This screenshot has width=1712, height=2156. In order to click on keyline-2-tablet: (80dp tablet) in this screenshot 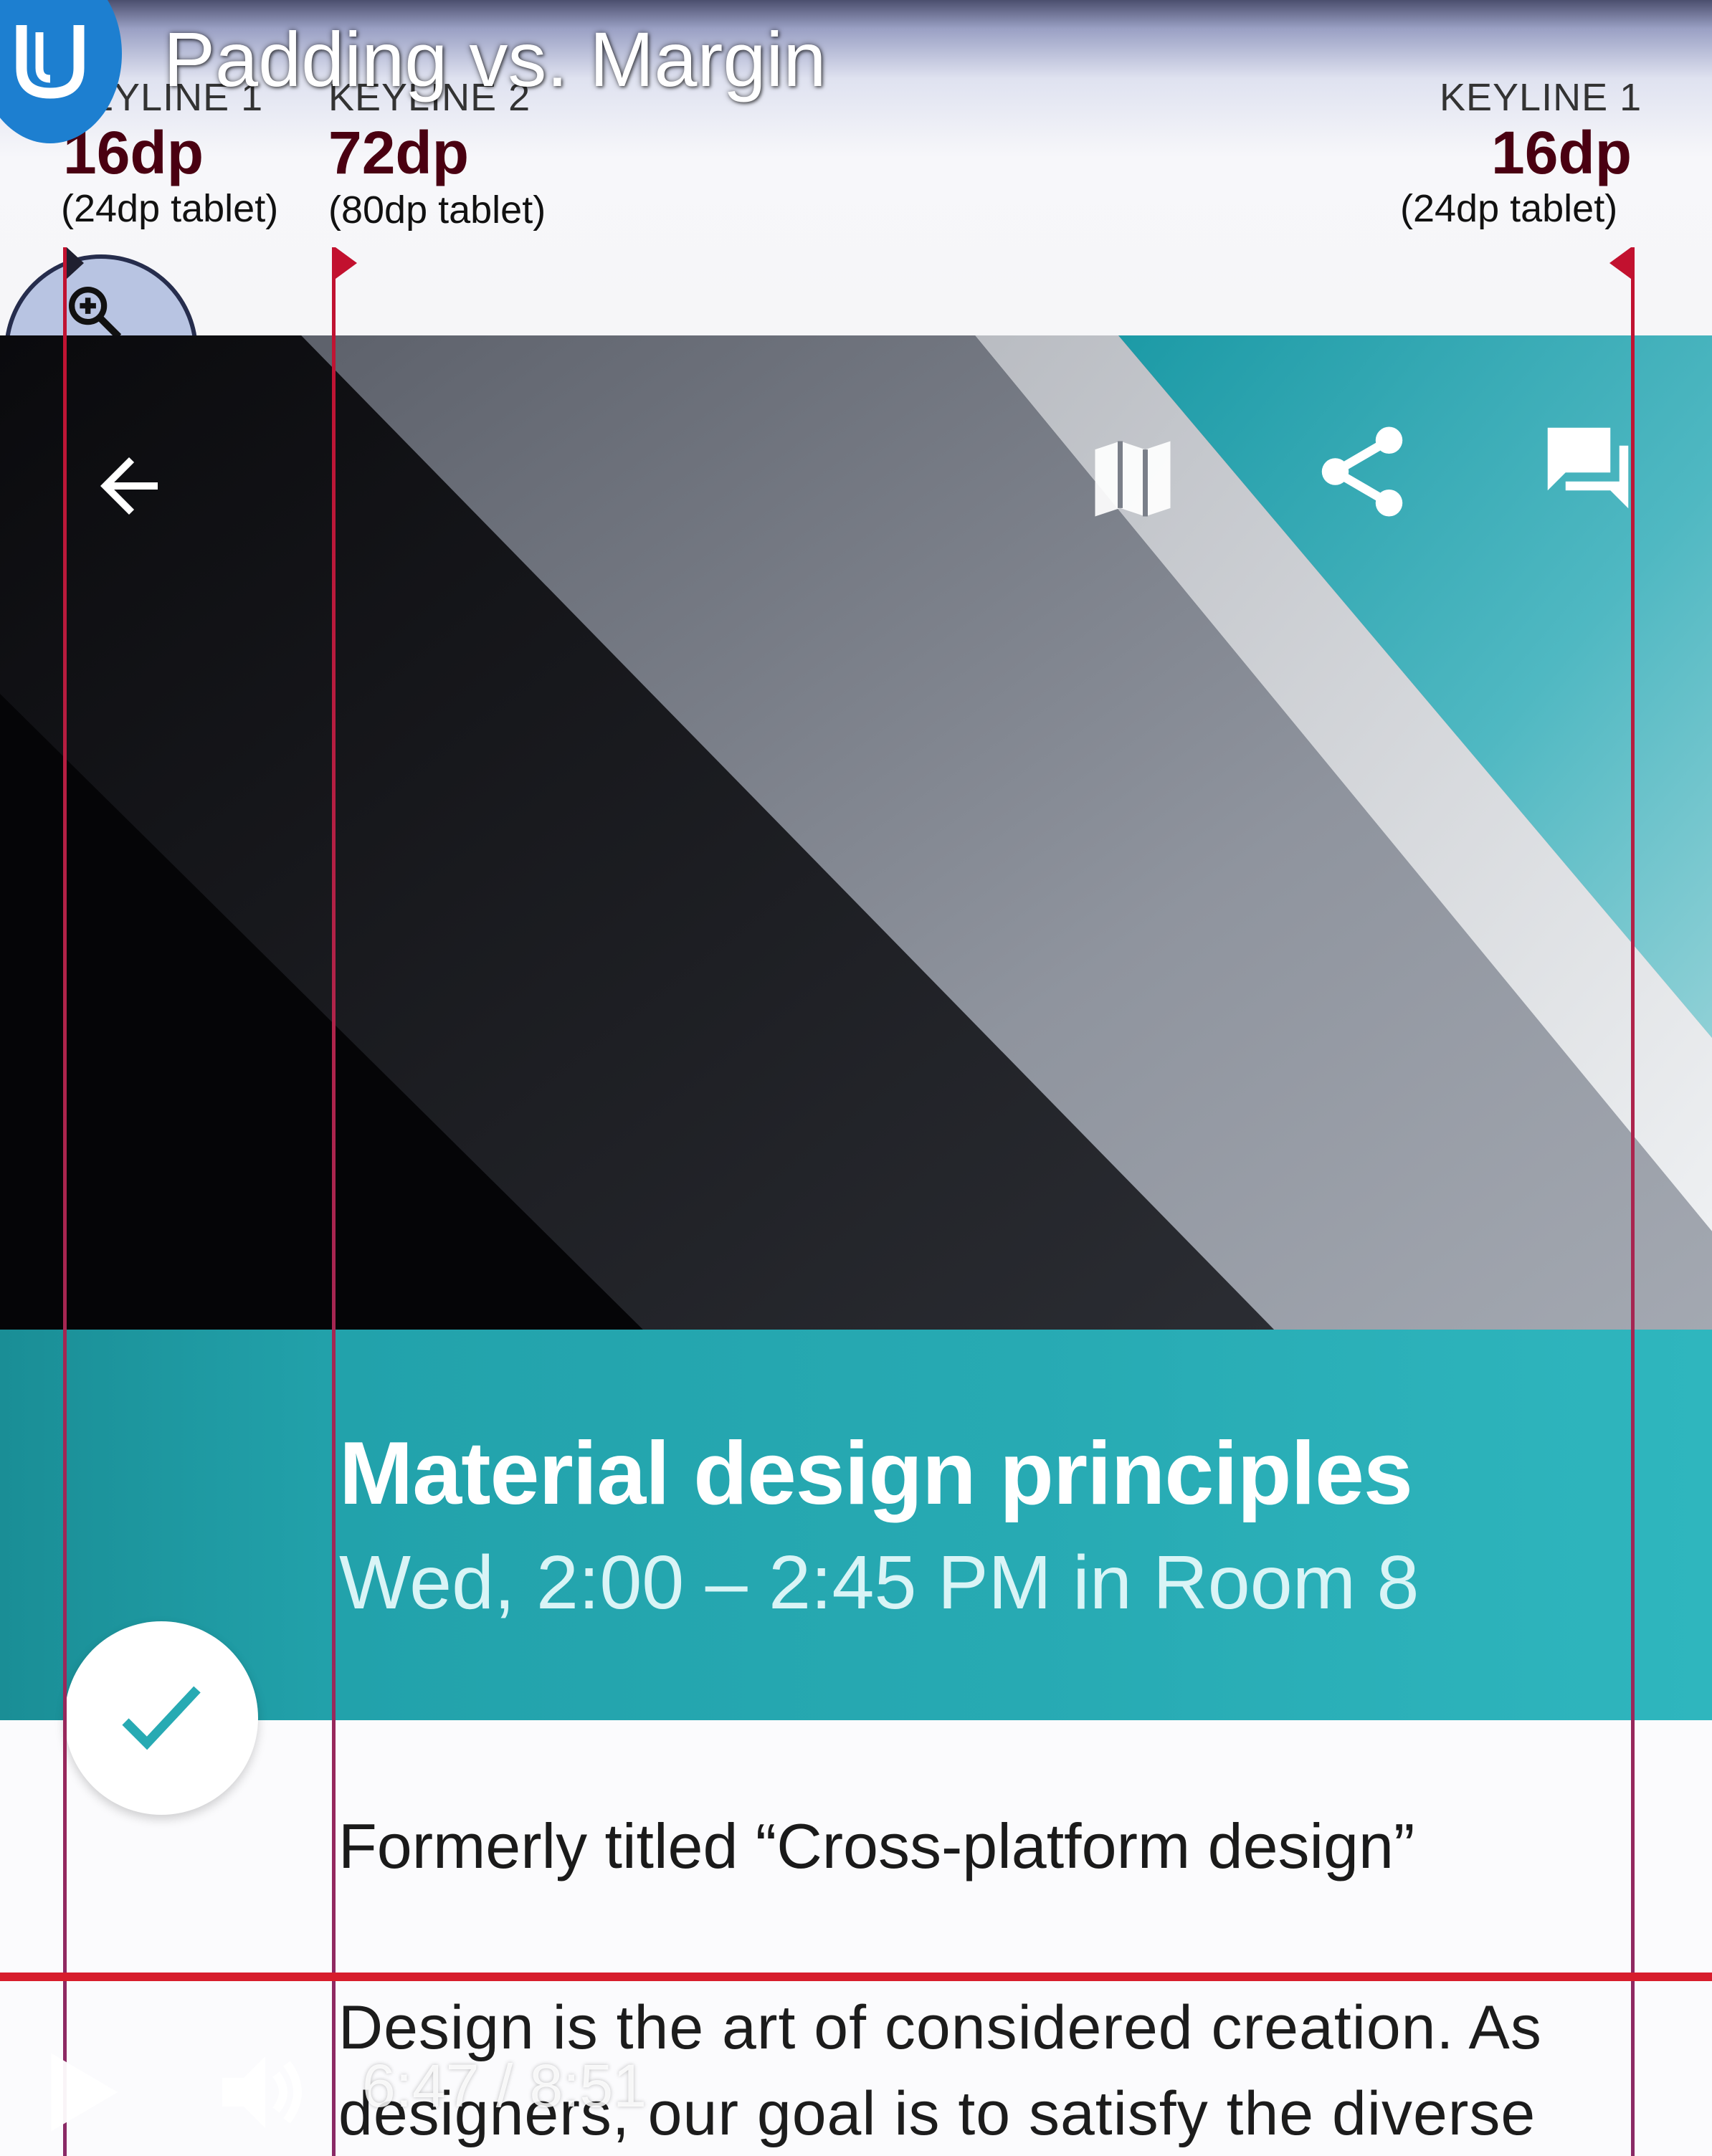, I will do `click(437, 210)`.